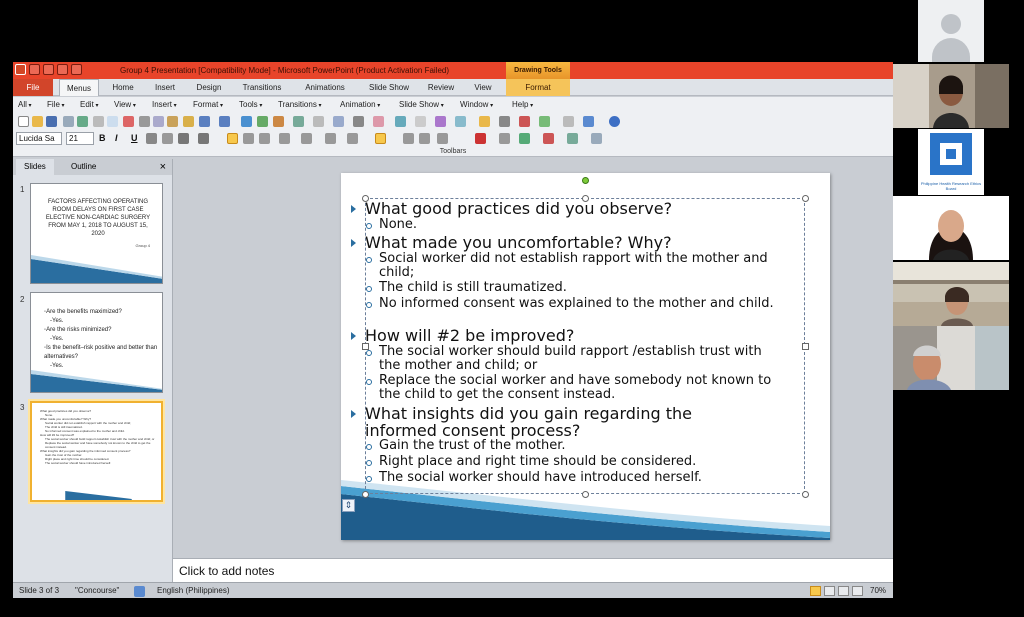  What do you see at coordinates (568, 121) in the screenshot?
I see `more-icon` at bounding box center [568, 121].